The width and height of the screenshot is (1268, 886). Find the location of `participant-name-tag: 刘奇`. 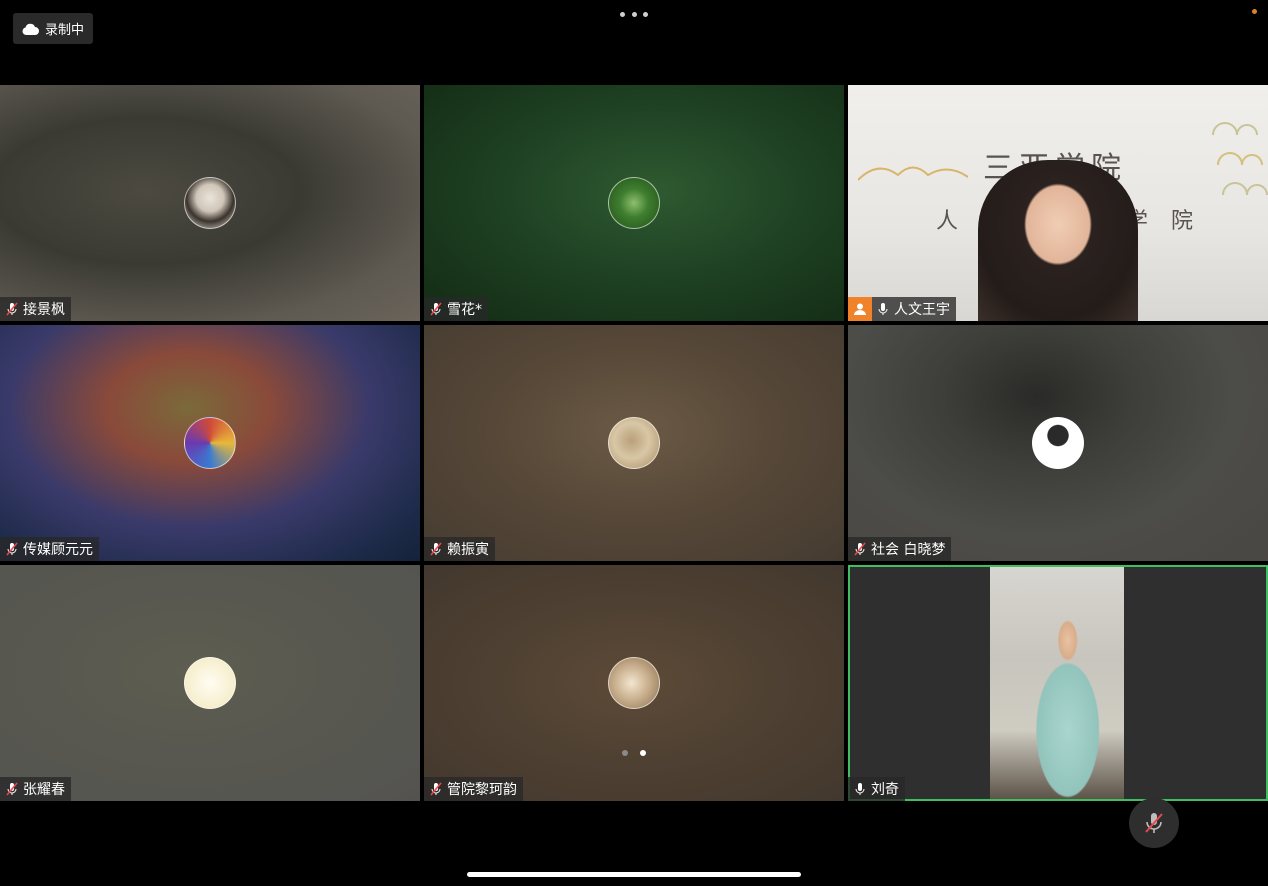

participant-name-tag: 刘奇 is located at coordinates (876, 789).